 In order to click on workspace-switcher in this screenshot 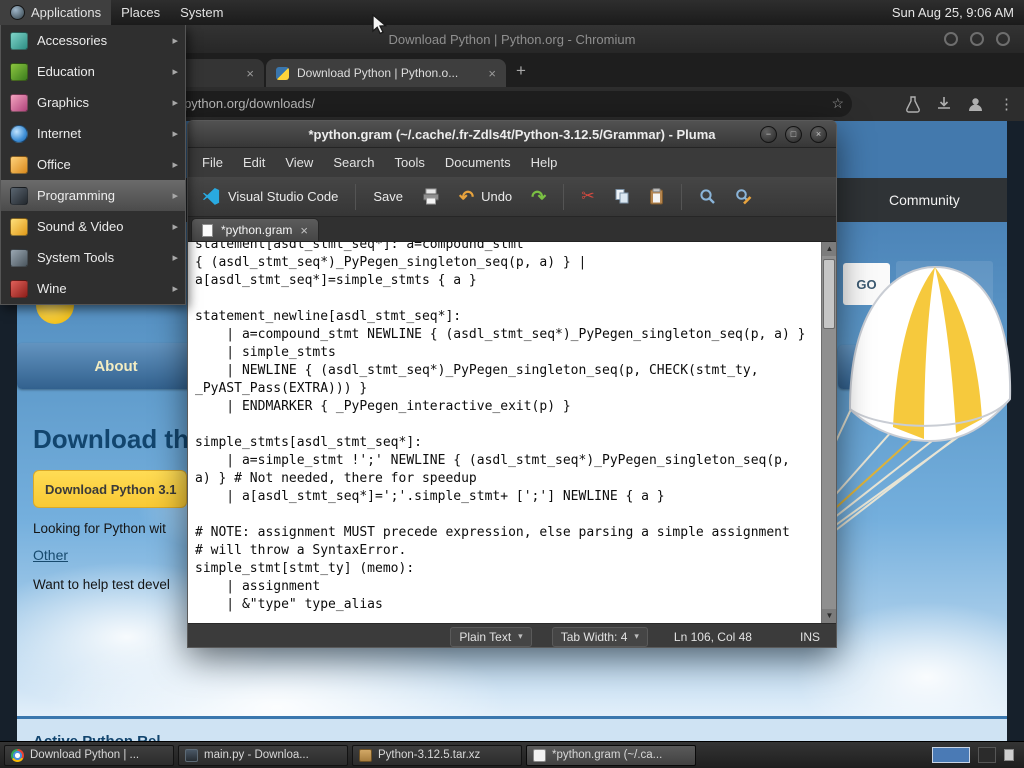, I will do `click(973, 755)`.